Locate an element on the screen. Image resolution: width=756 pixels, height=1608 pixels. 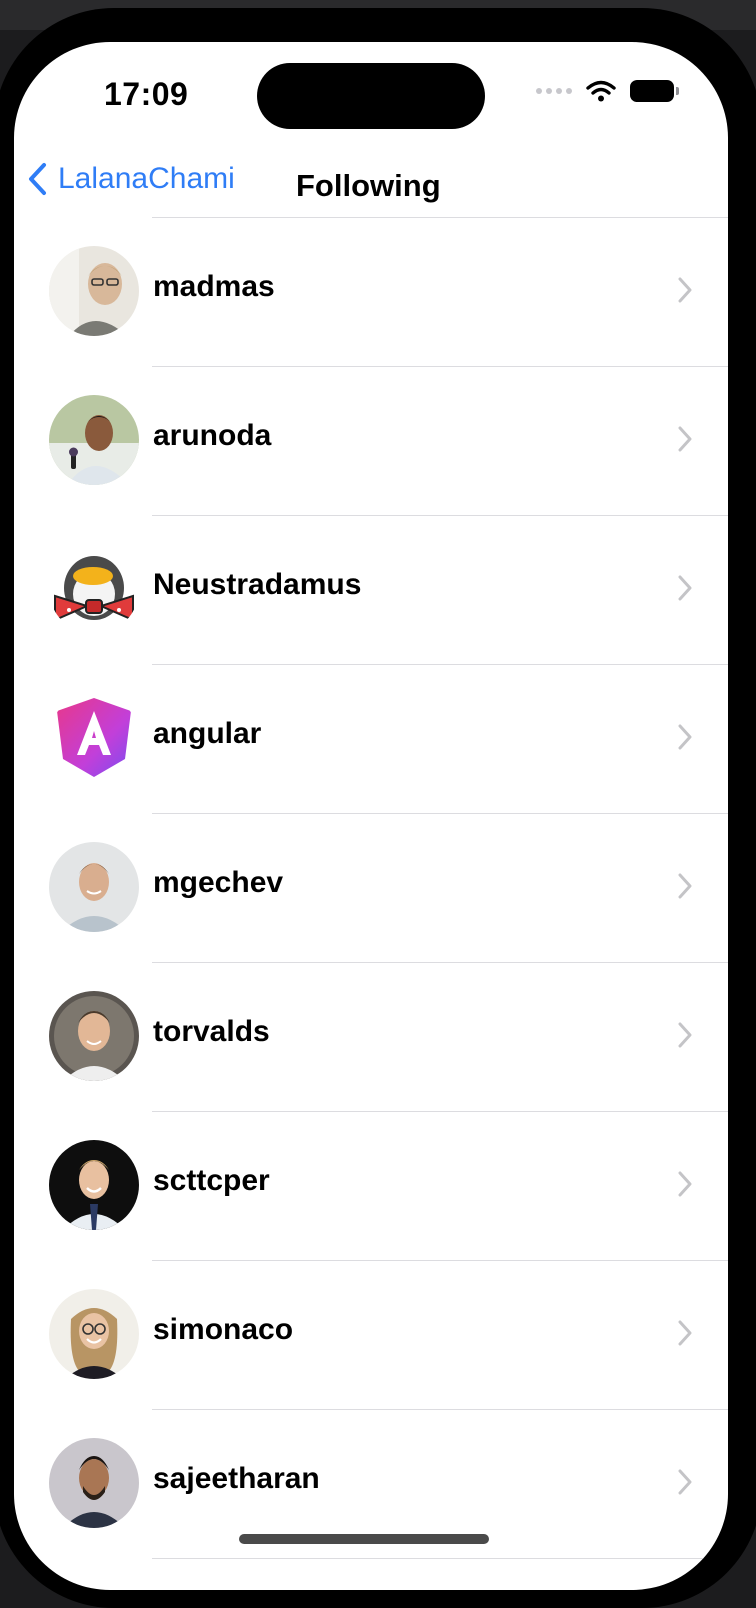
username: madmas is located at coordinates (214, 286).